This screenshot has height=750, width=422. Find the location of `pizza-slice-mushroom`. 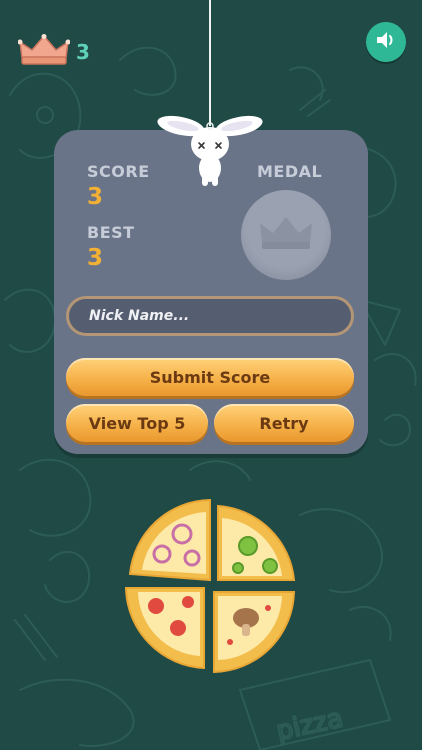

pizza-slice-mushroom is located at coordinates (254, 632).